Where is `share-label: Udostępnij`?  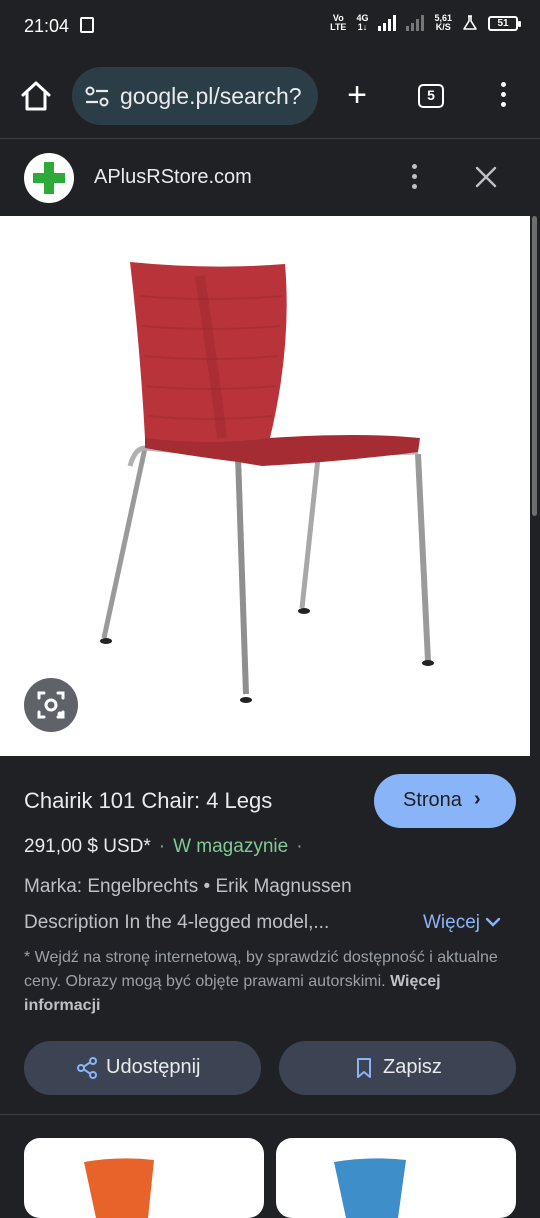
share-label: Udostępnij is located at coordinates (153, 1067).